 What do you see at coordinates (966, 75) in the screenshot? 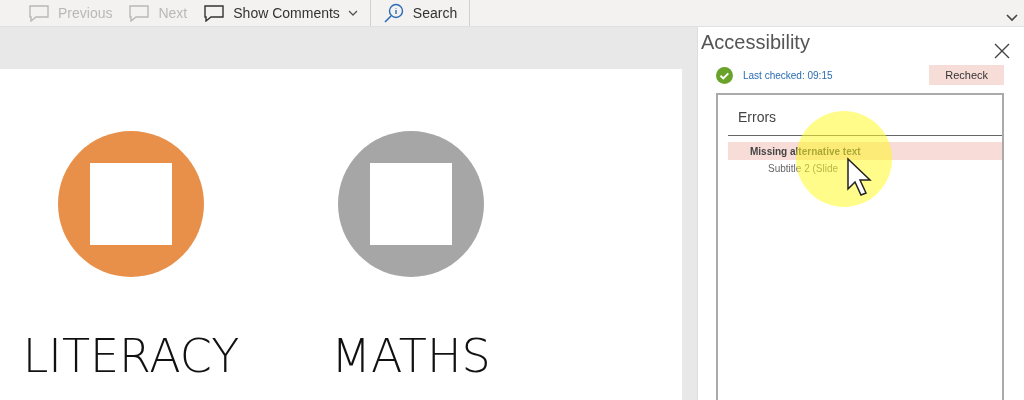
I see `recheck-button: Recheck` at bounding box center [966, 75].